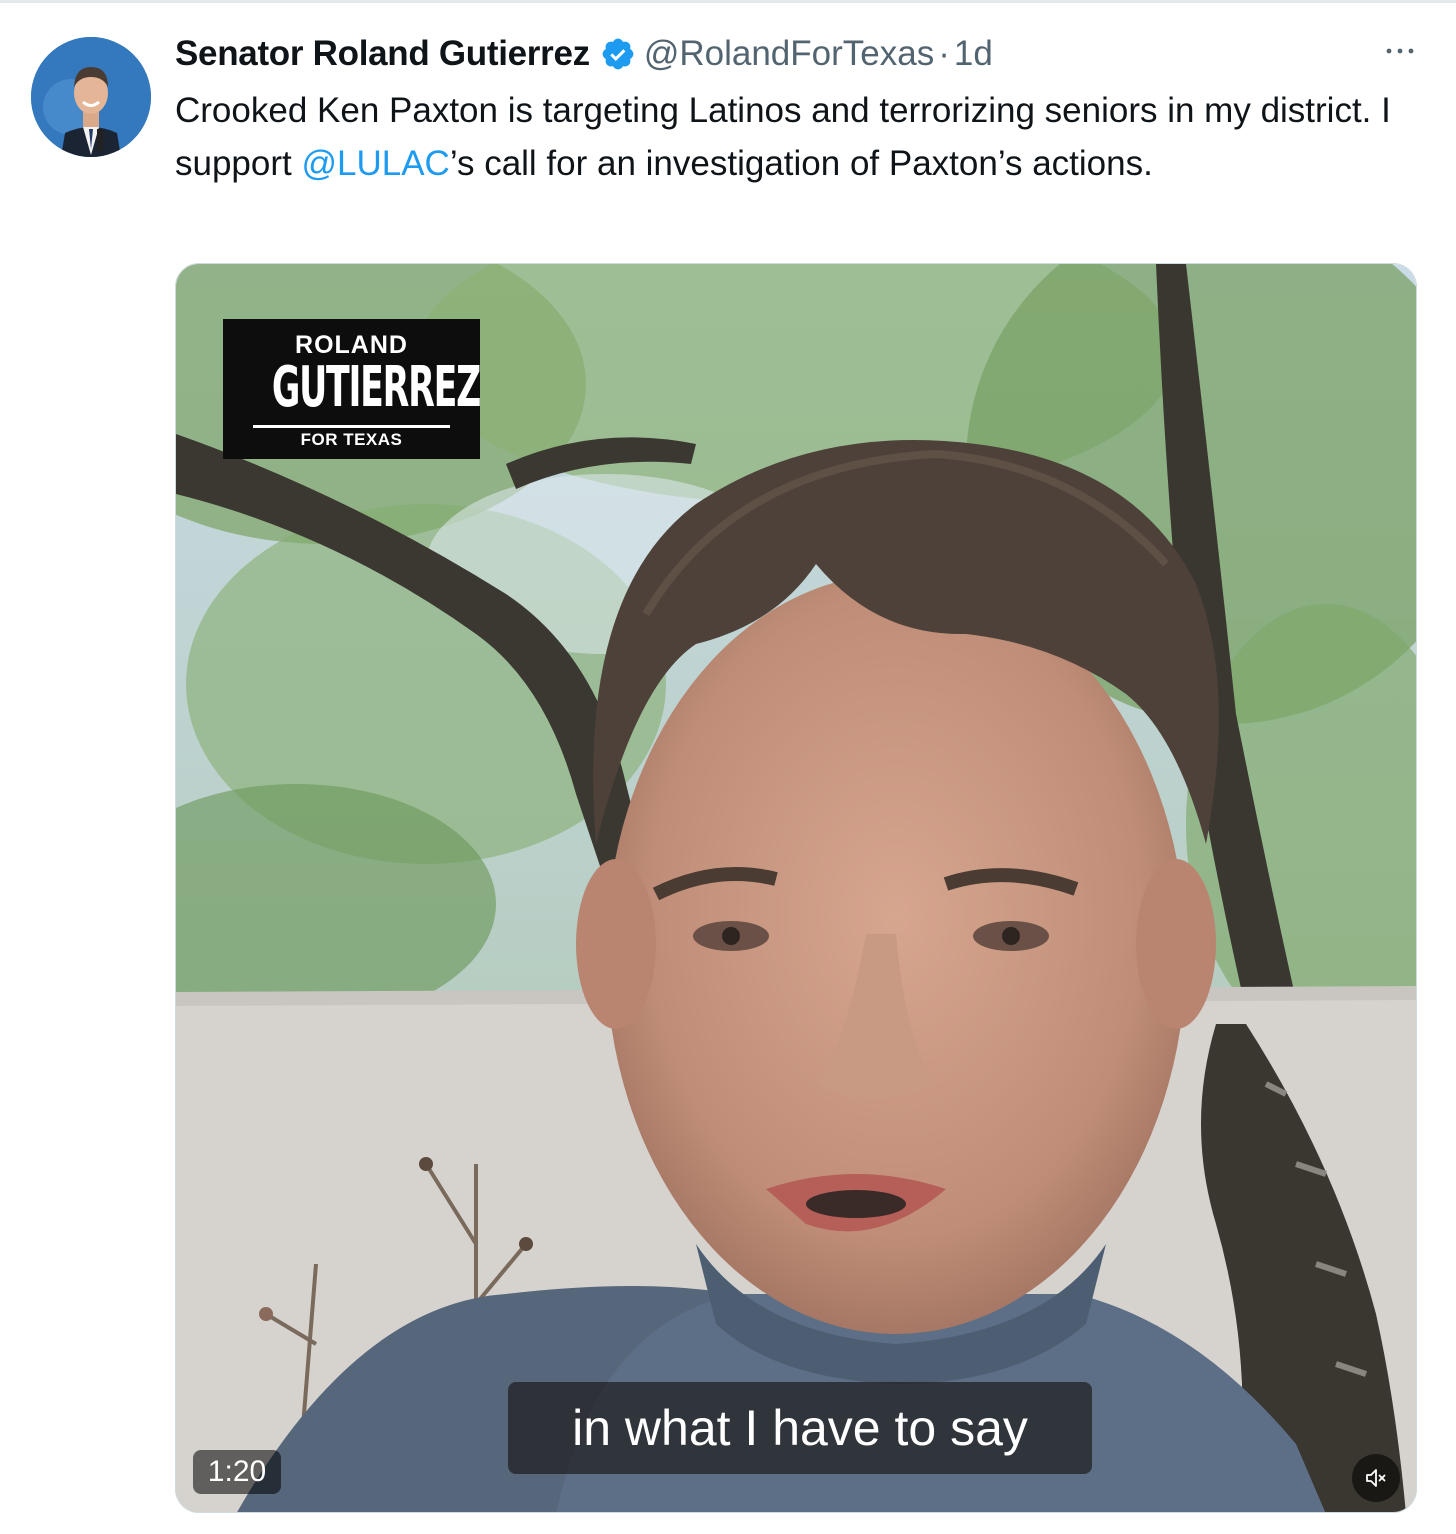 This screenshot has height=1534, width=1456. What do you see at coordinates (800, 1428) in the screenshot?
I see `video-caption: in what I have to say` at bounding box center [800, 1428].